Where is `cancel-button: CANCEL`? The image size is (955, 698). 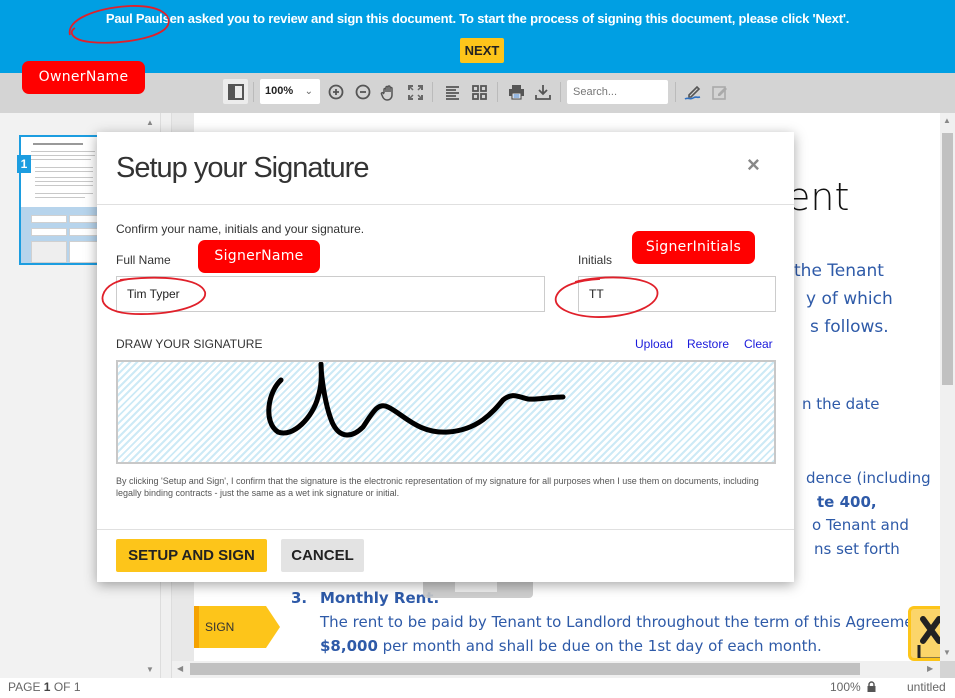 cancel-button: CANCEL is located at coordinates (322, 555).